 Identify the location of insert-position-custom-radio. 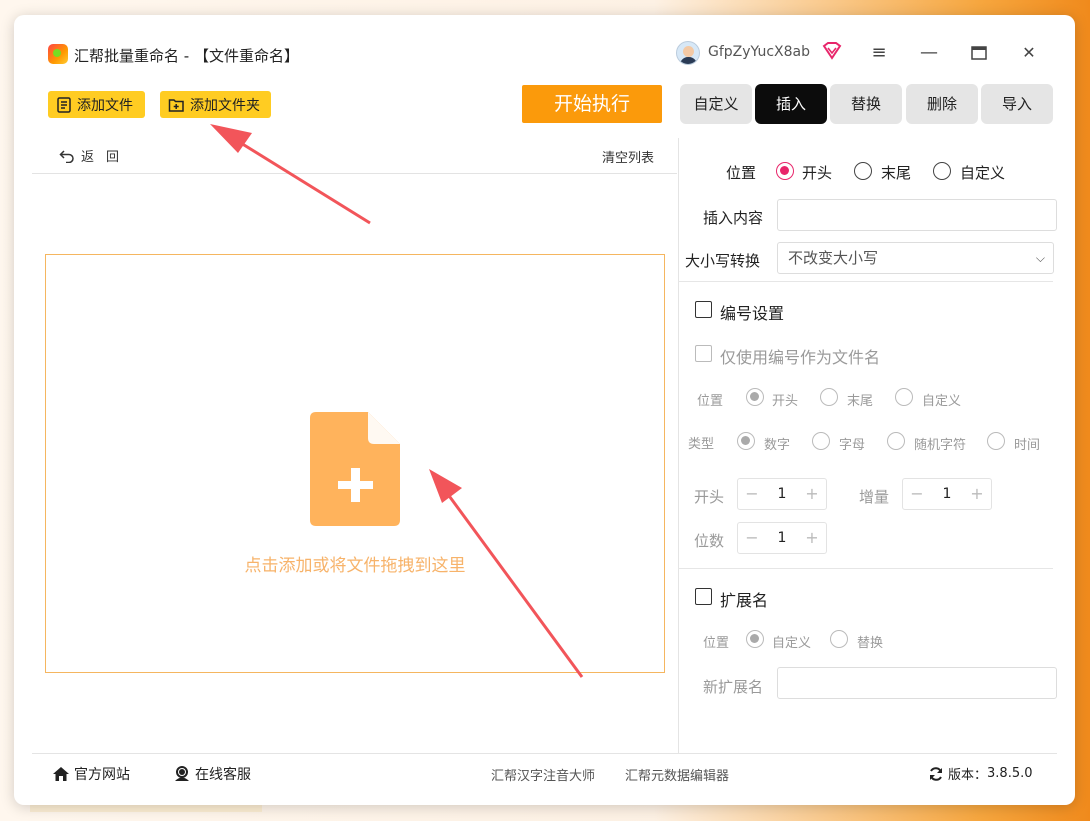
(942, 171).